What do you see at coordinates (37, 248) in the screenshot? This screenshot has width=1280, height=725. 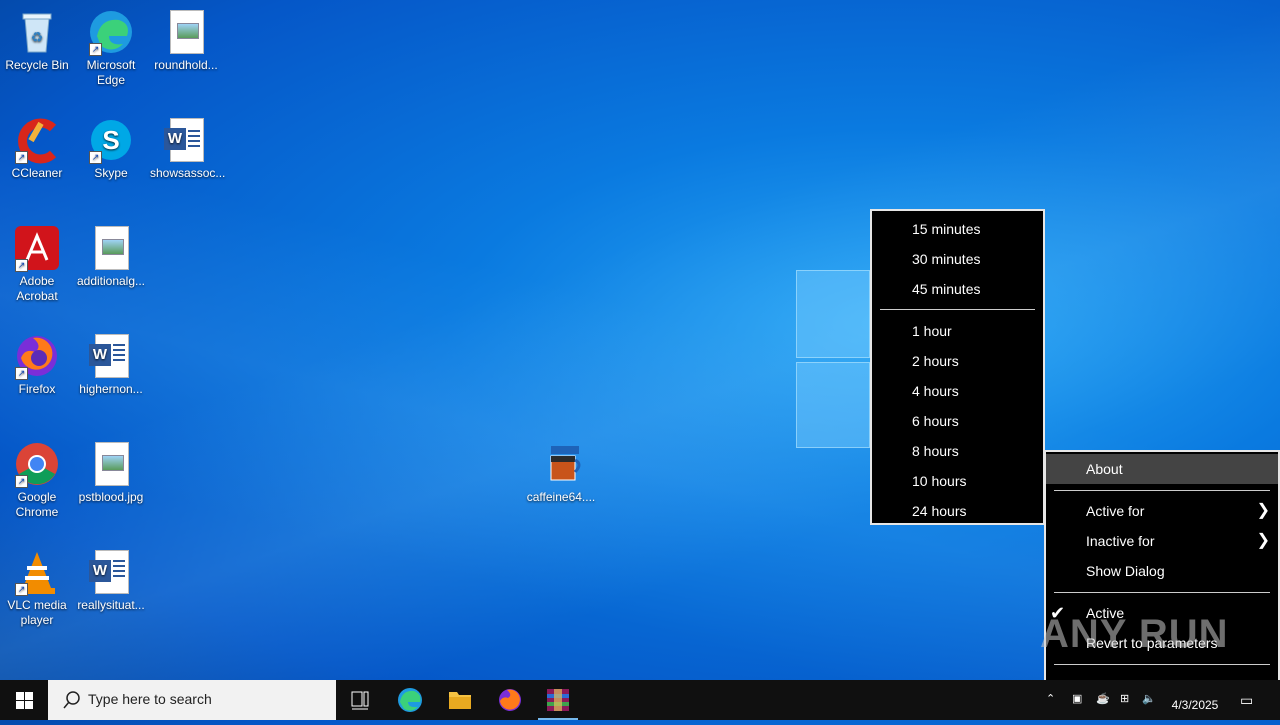 I see `acrobat-icon: ↗` at bounding box center [37, 248].